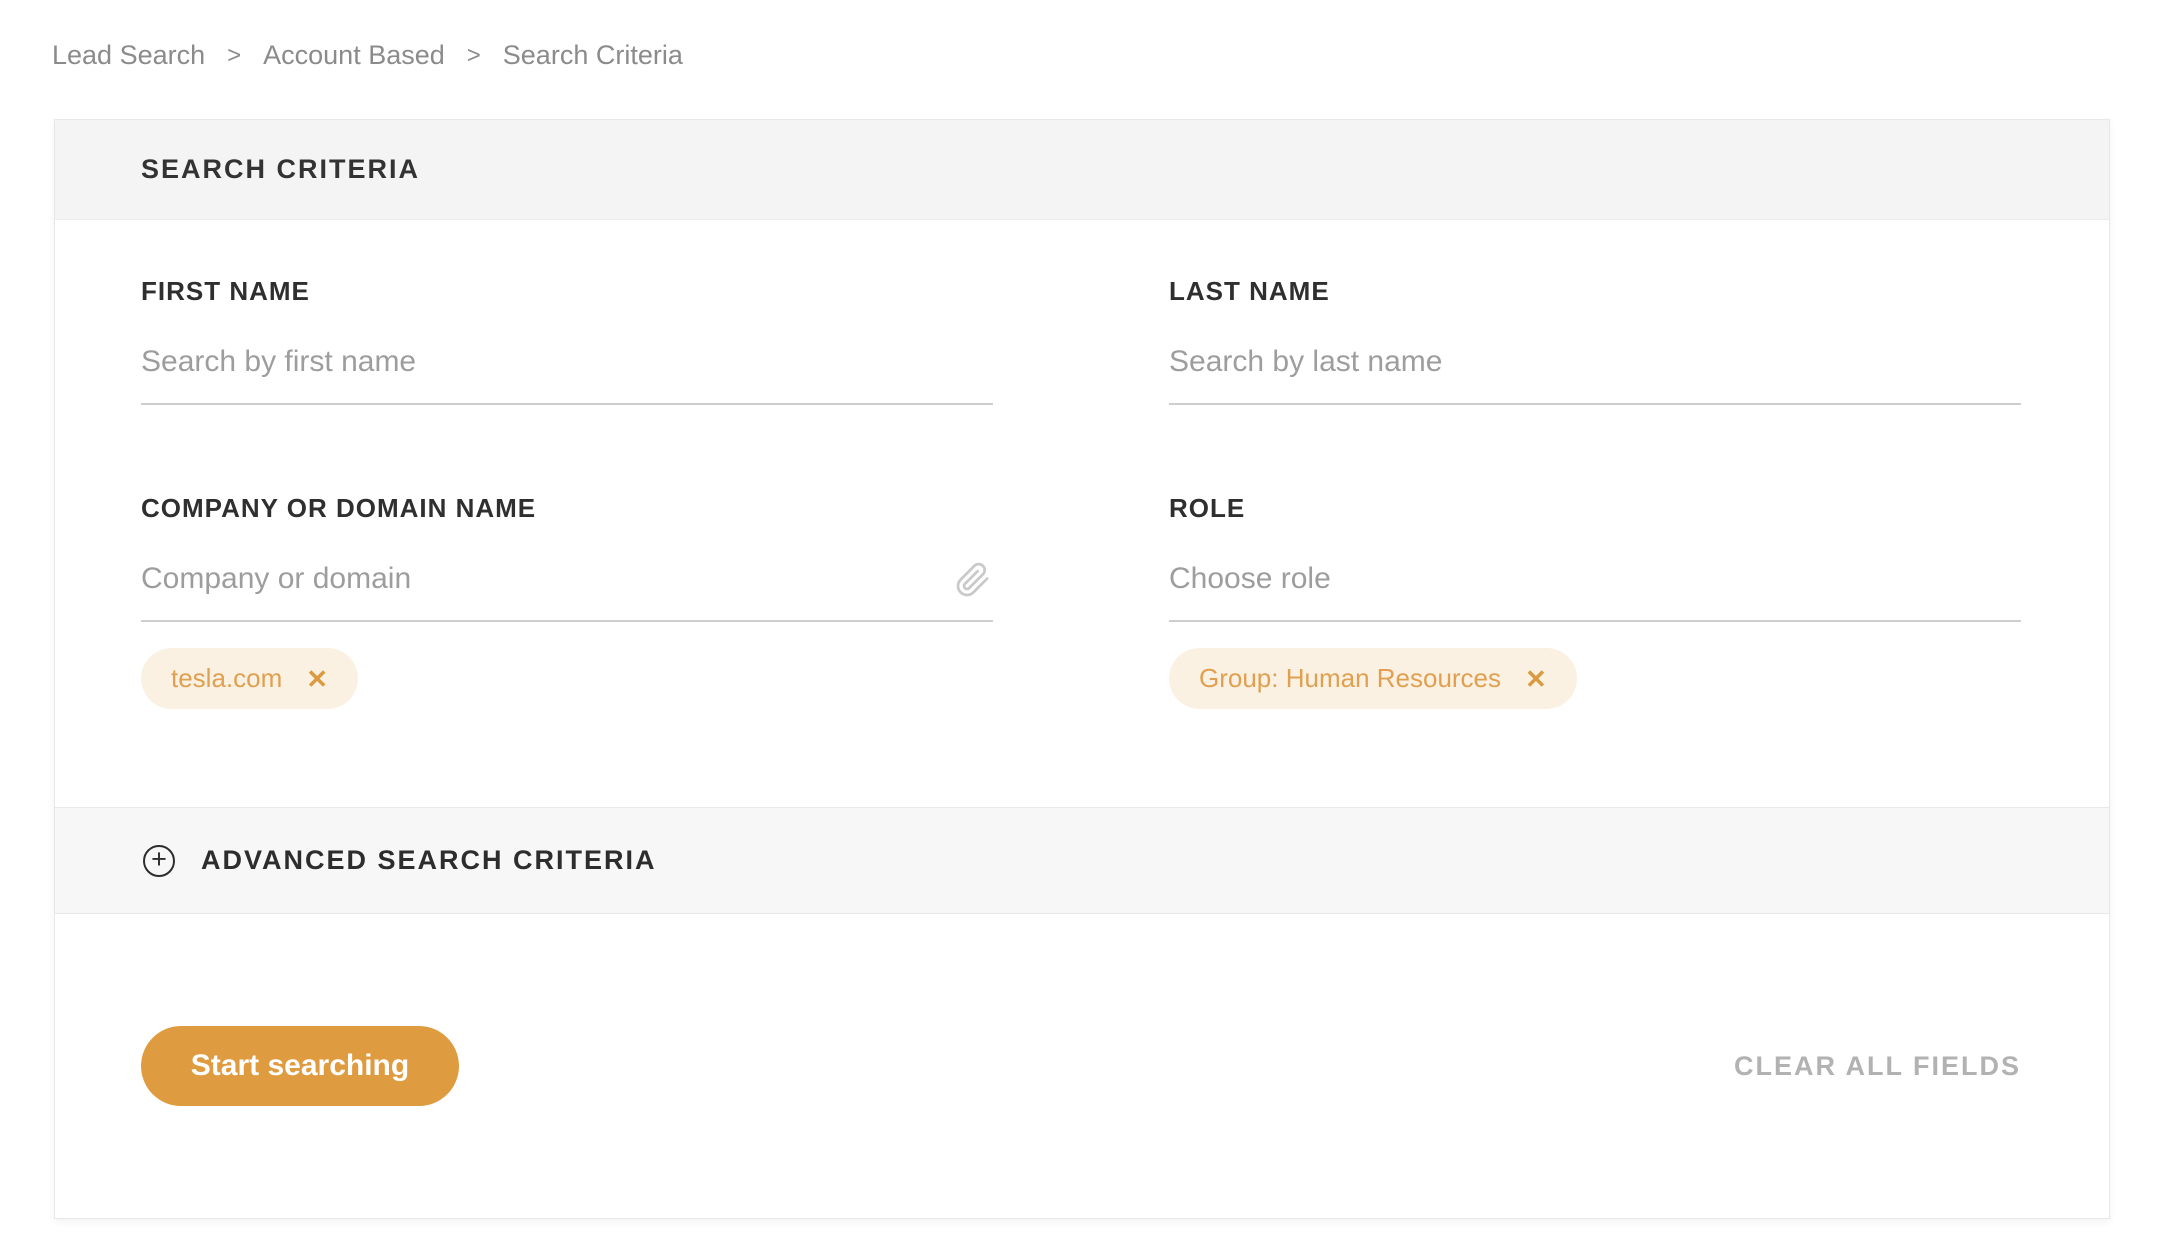 The height and width of the screenshot is (1238, 2164). What do you see at coordinates (1877, 1066) in the screenshot?
I see `clear-all-fields-button: CLEAR ALL FIELDS` at bounding box center [1877, 1066].